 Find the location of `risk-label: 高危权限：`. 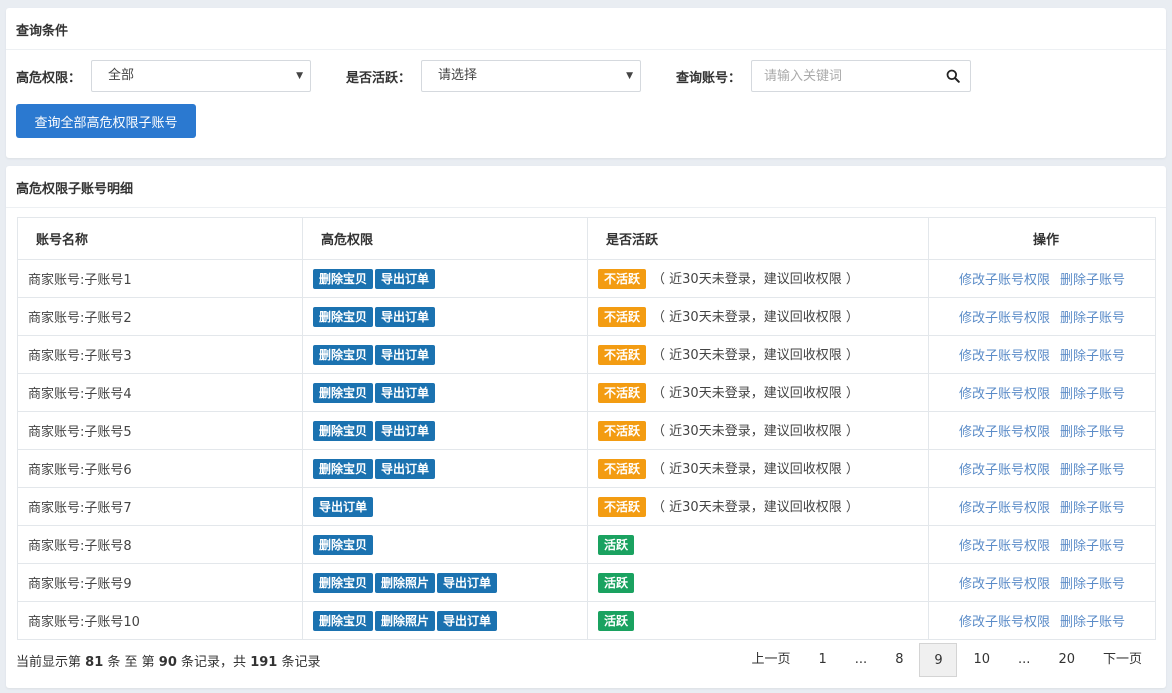

risk-label: 高危权限： is located at coordinates (49, 78).